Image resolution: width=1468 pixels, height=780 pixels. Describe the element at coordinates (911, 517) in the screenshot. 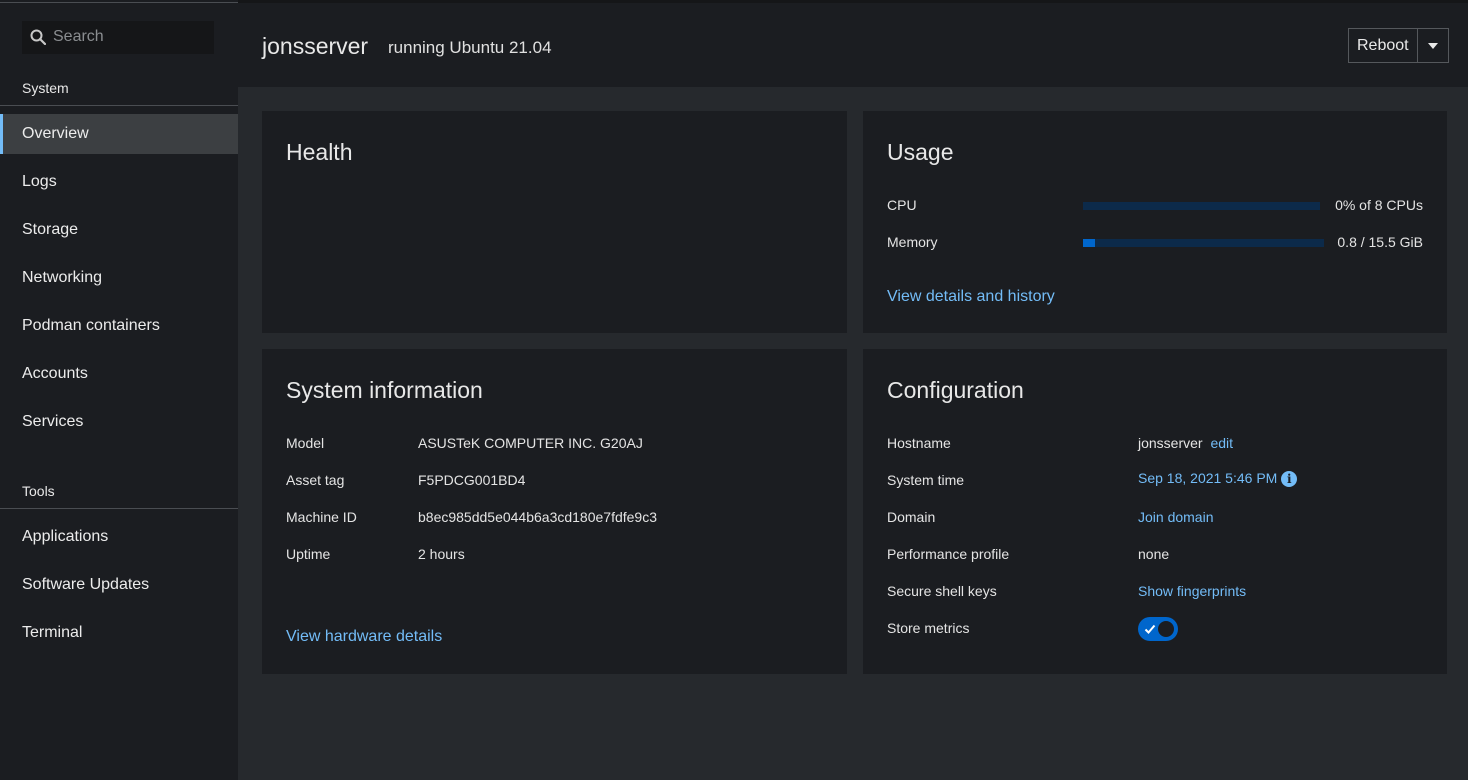

I see `domain-label: Domain` at that location.